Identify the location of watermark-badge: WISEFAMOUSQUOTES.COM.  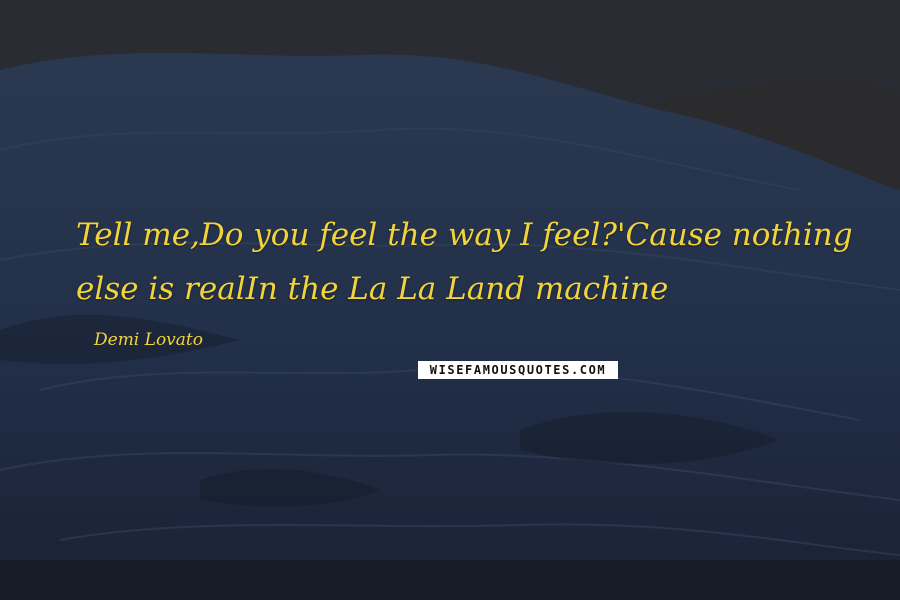
(518, 370).